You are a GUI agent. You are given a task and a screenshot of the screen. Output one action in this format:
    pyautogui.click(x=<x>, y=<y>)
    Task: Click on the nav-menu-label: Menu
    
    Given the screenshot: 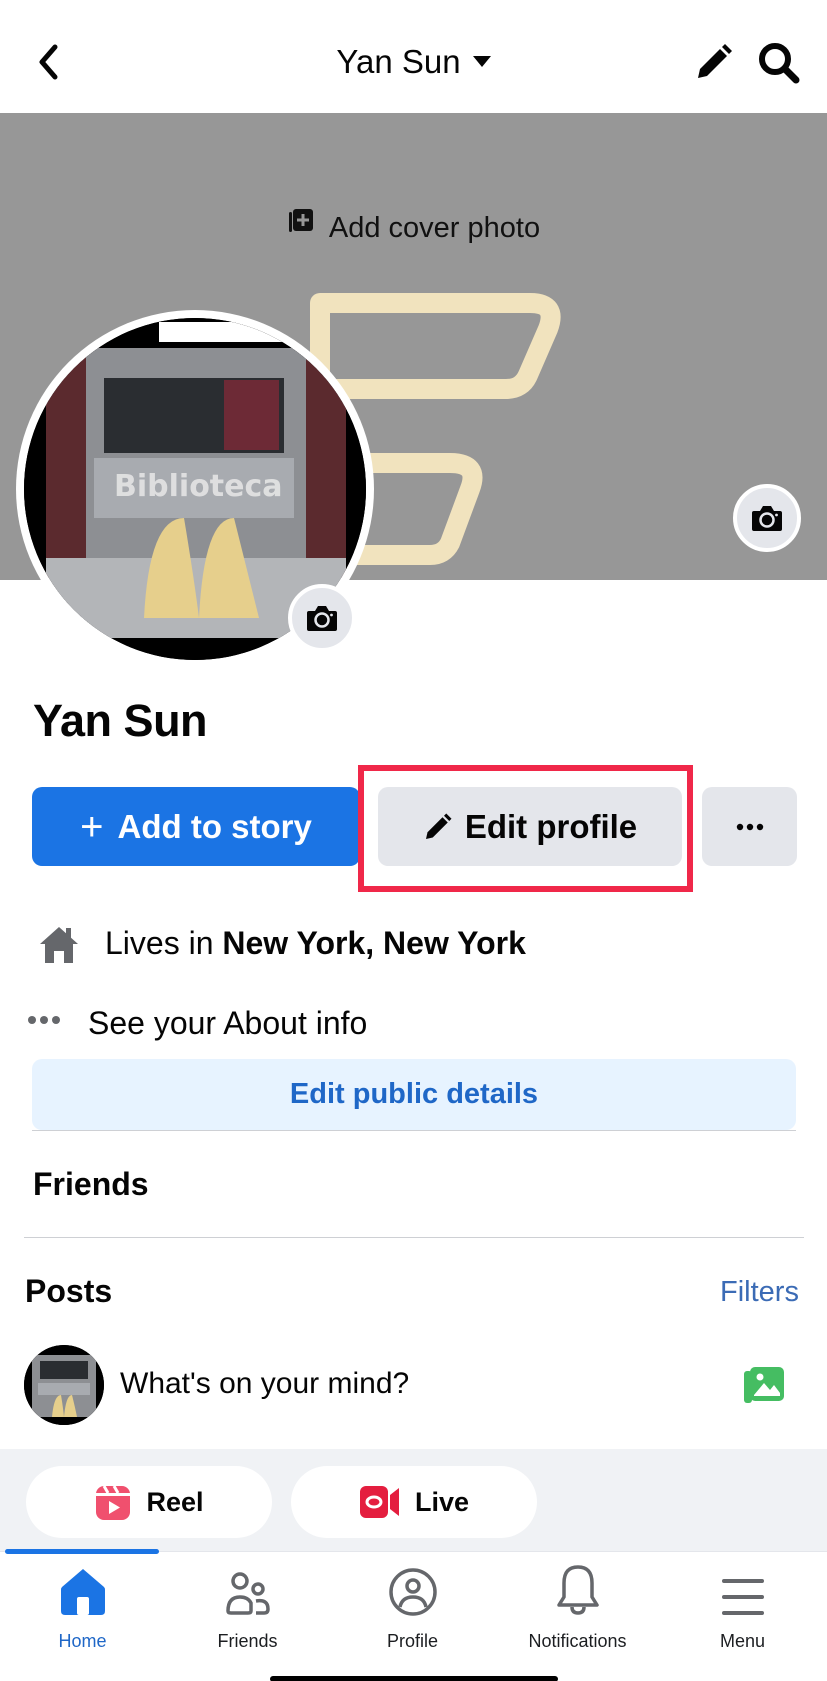 What is the action you would take?
    pyautogui.click(x=742, y=1641)
    